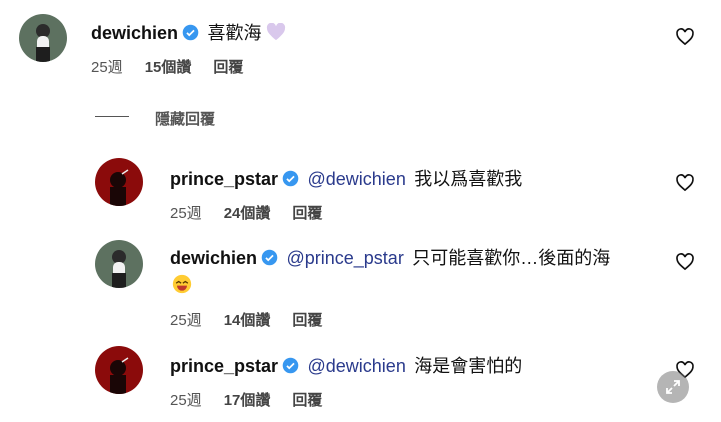  Describe the element at coordinates (112, 116) in the screenshot. I see `hide-replies-line` at that location.